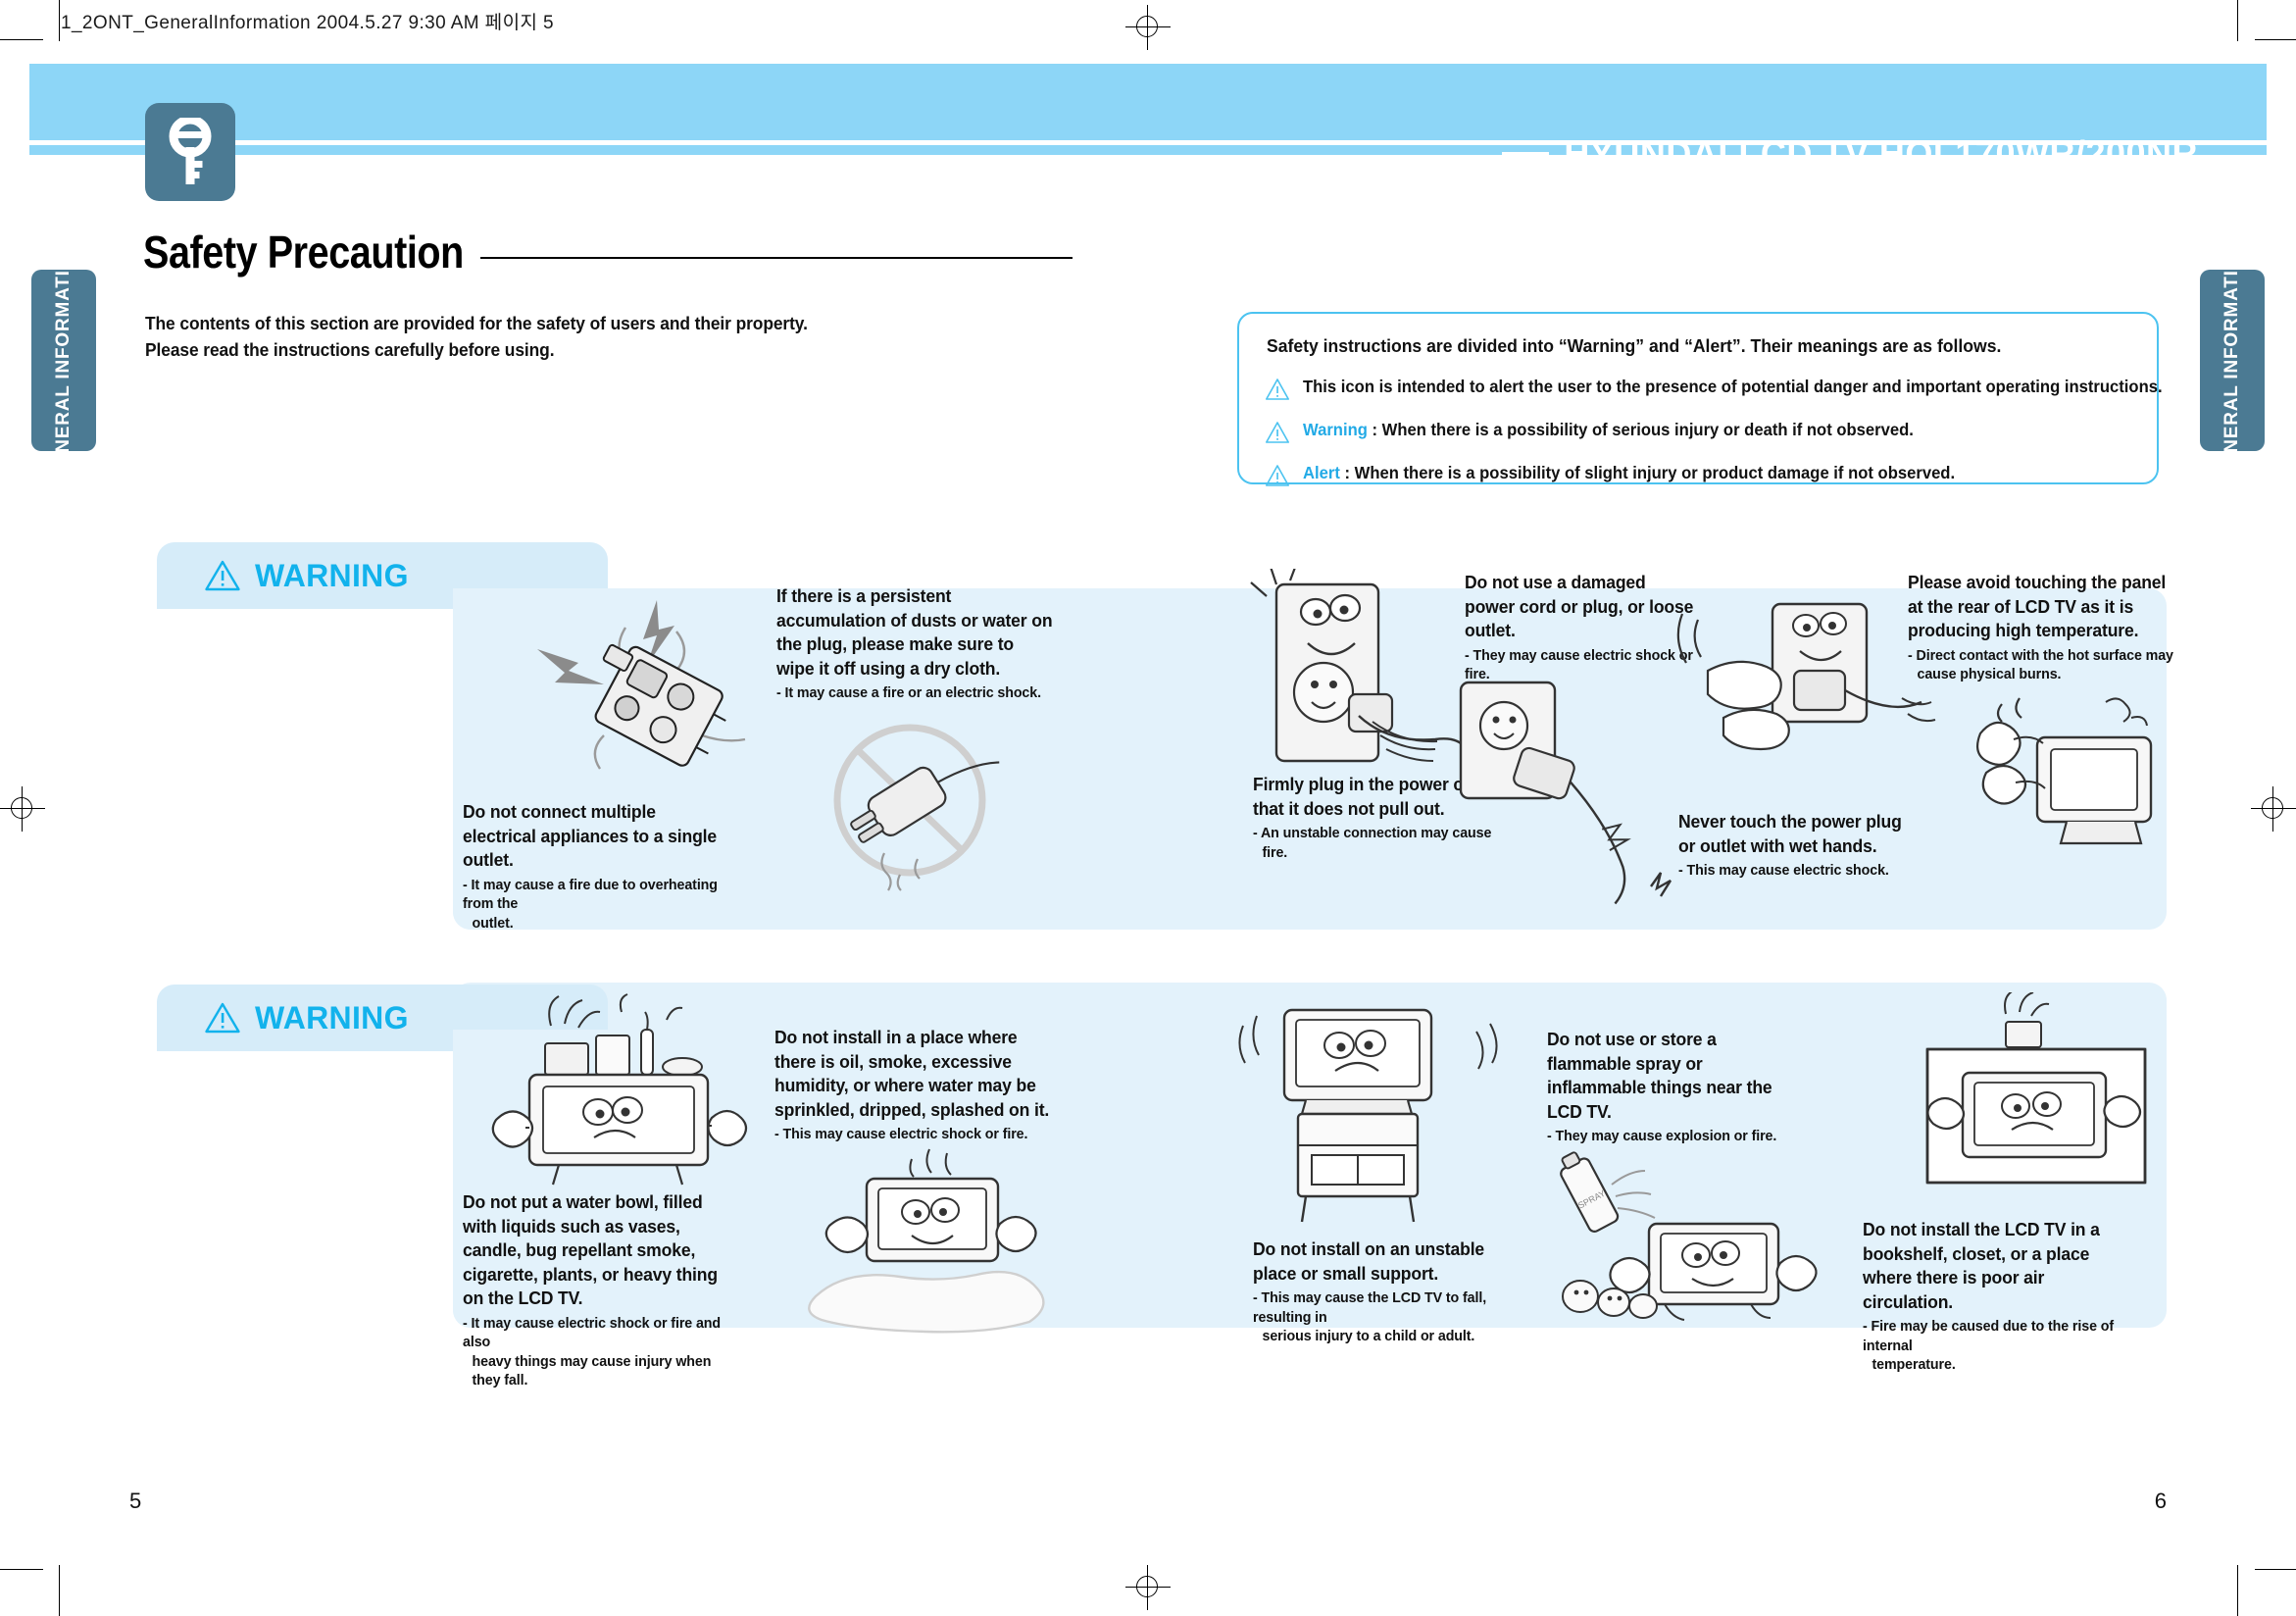  Describe the element at coordinates (926, 1241) in the screenshot. I see `water-splash-tv-illustration` at that location.